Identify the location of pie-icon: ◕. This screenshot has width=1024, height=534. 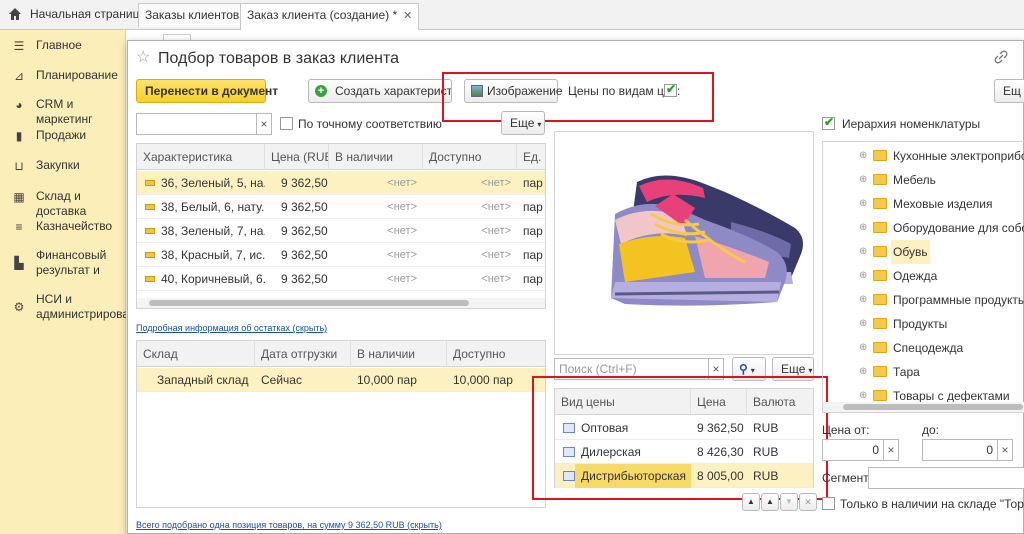
(19, 105).